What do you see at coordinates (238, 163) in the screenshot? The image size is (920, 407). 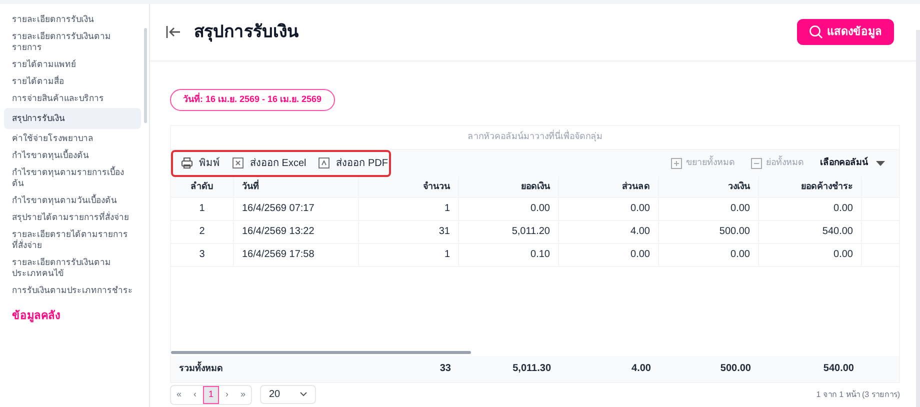 I see `spreadsheet-file-icon` at bounding box center [238, 163].